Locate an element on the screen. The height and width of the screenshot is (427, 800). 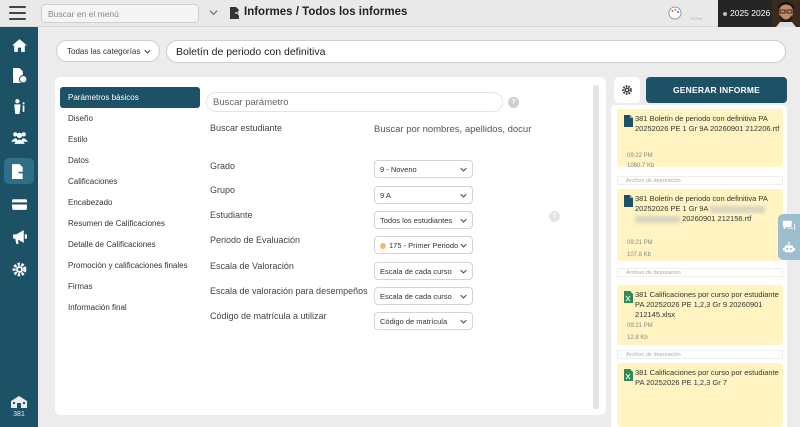
robot-icon is located at coordinates (789, 248).